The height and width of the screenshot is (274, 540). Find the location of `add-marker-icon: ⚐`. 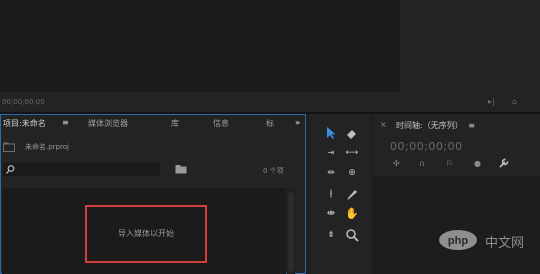

add-marker-icon: ⚐ is located at coordinates (449, 163).